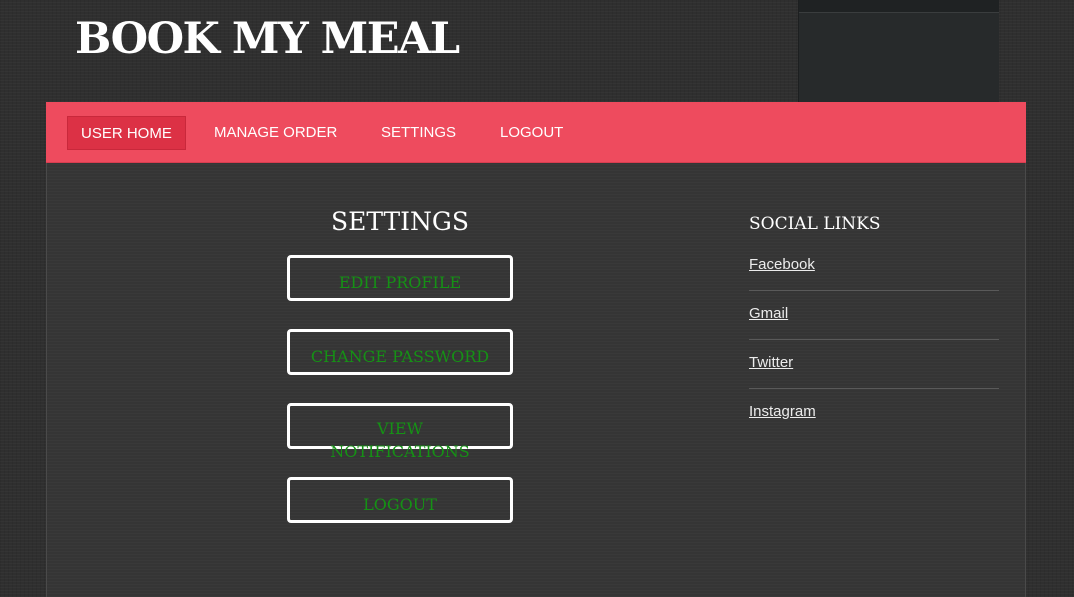 This screenshot has width=1074, height=597. I want to click on change-password-button: CHANGE PASSWORD, so click(400, 352).